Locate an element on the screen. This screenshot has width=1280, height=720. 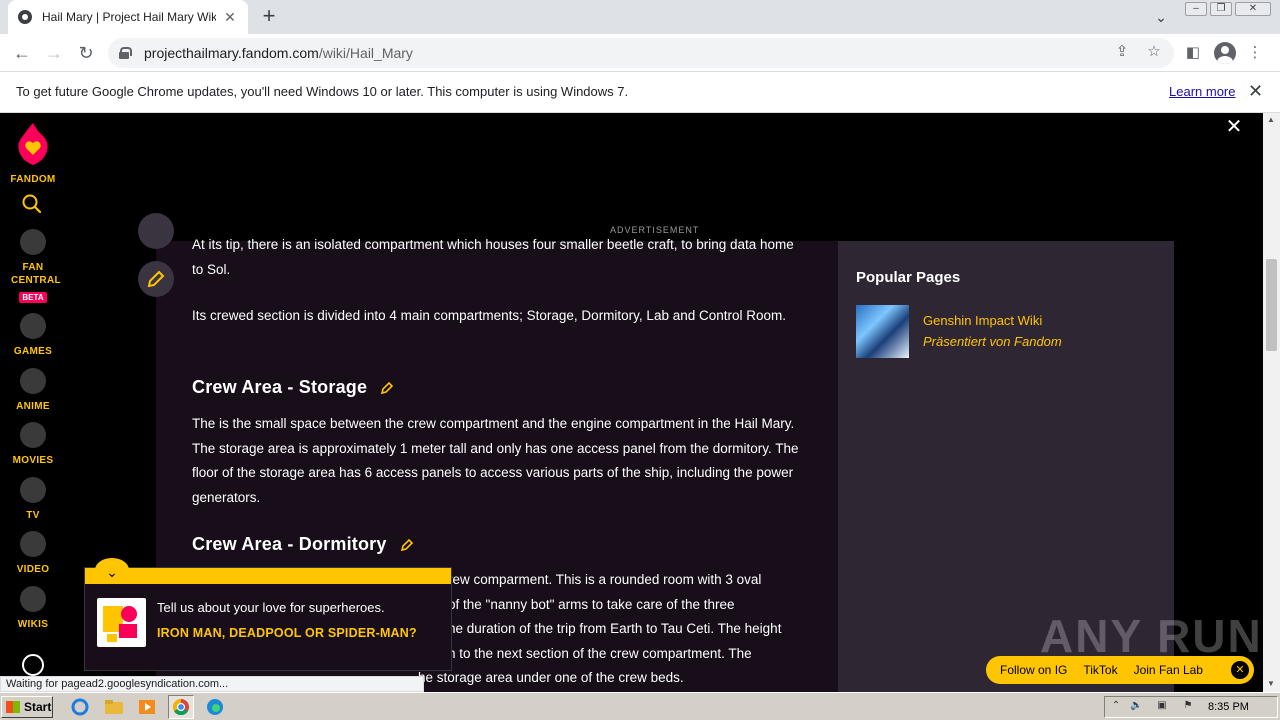
sidebar-item-label: GAMES is located at coordinates (33, 351).